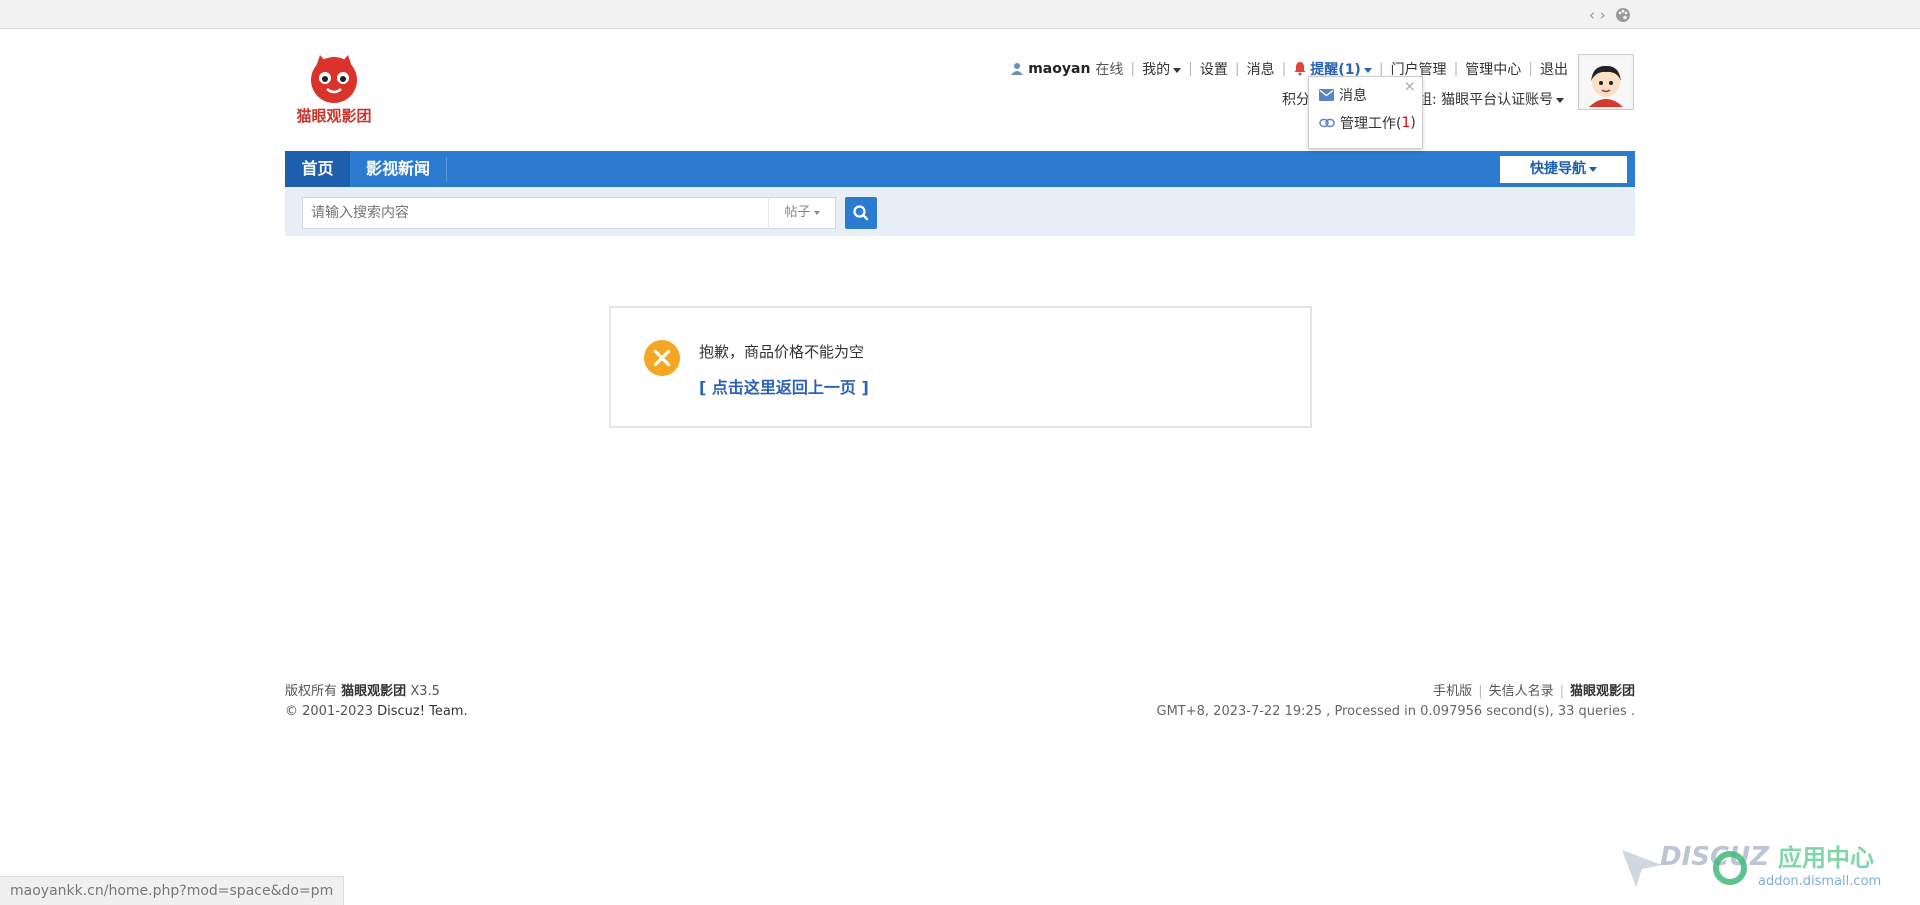 The width and height of the screenshot is (1920, 905). I want to click on browser-top-strip: ‹ ›, so click(960, 14).